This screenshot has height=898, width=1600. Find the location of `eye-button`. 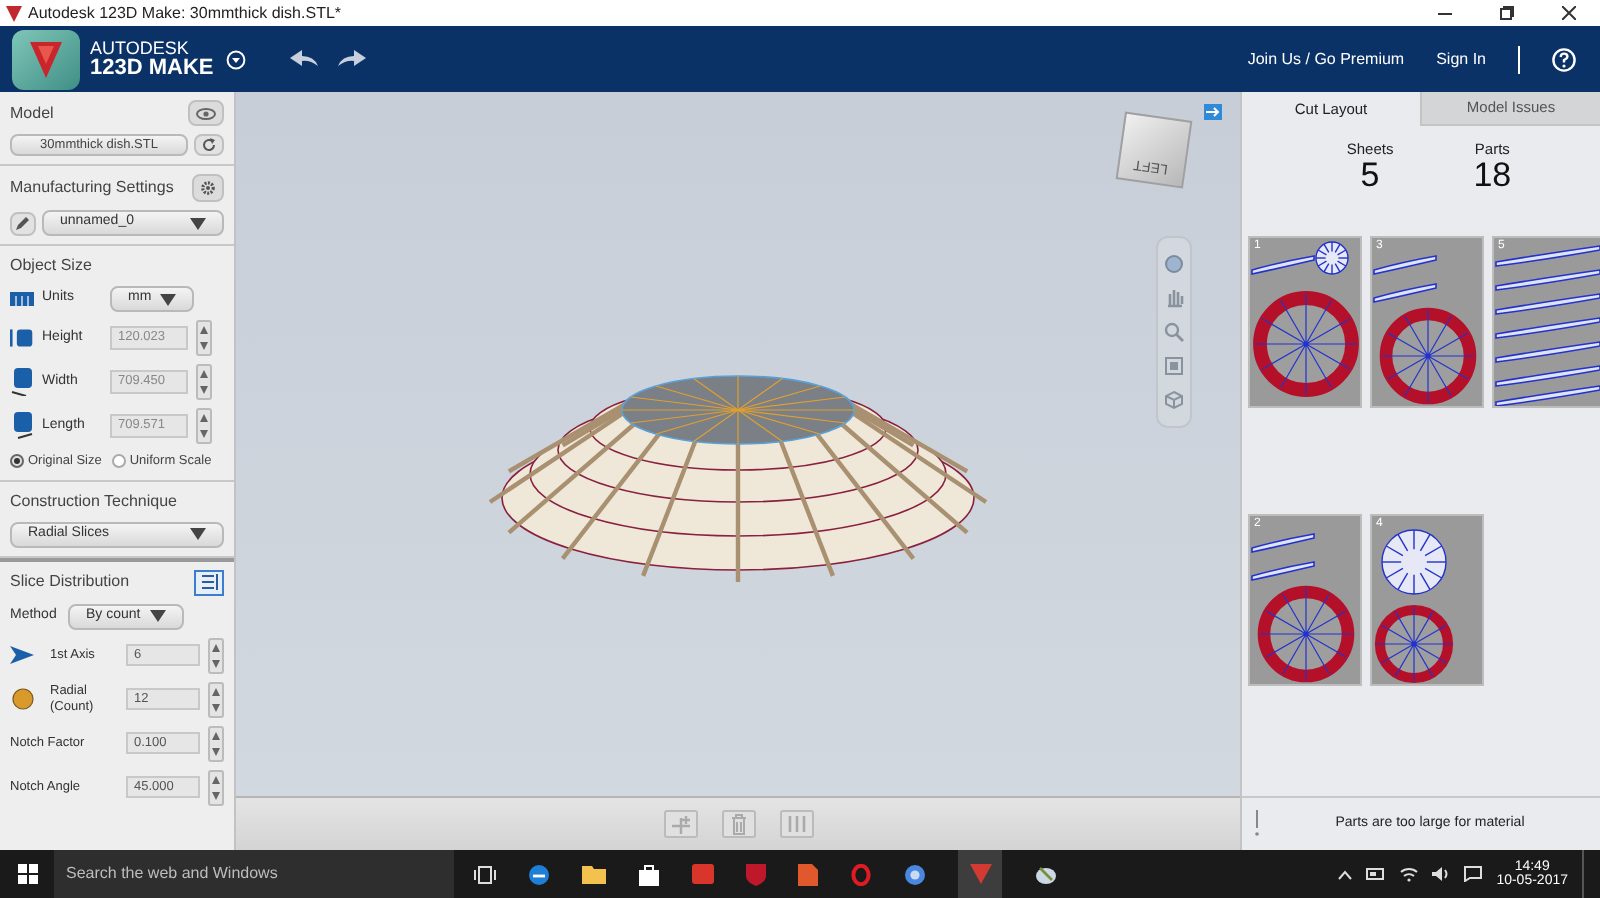

eye-button is located at coordinates (206, 113).